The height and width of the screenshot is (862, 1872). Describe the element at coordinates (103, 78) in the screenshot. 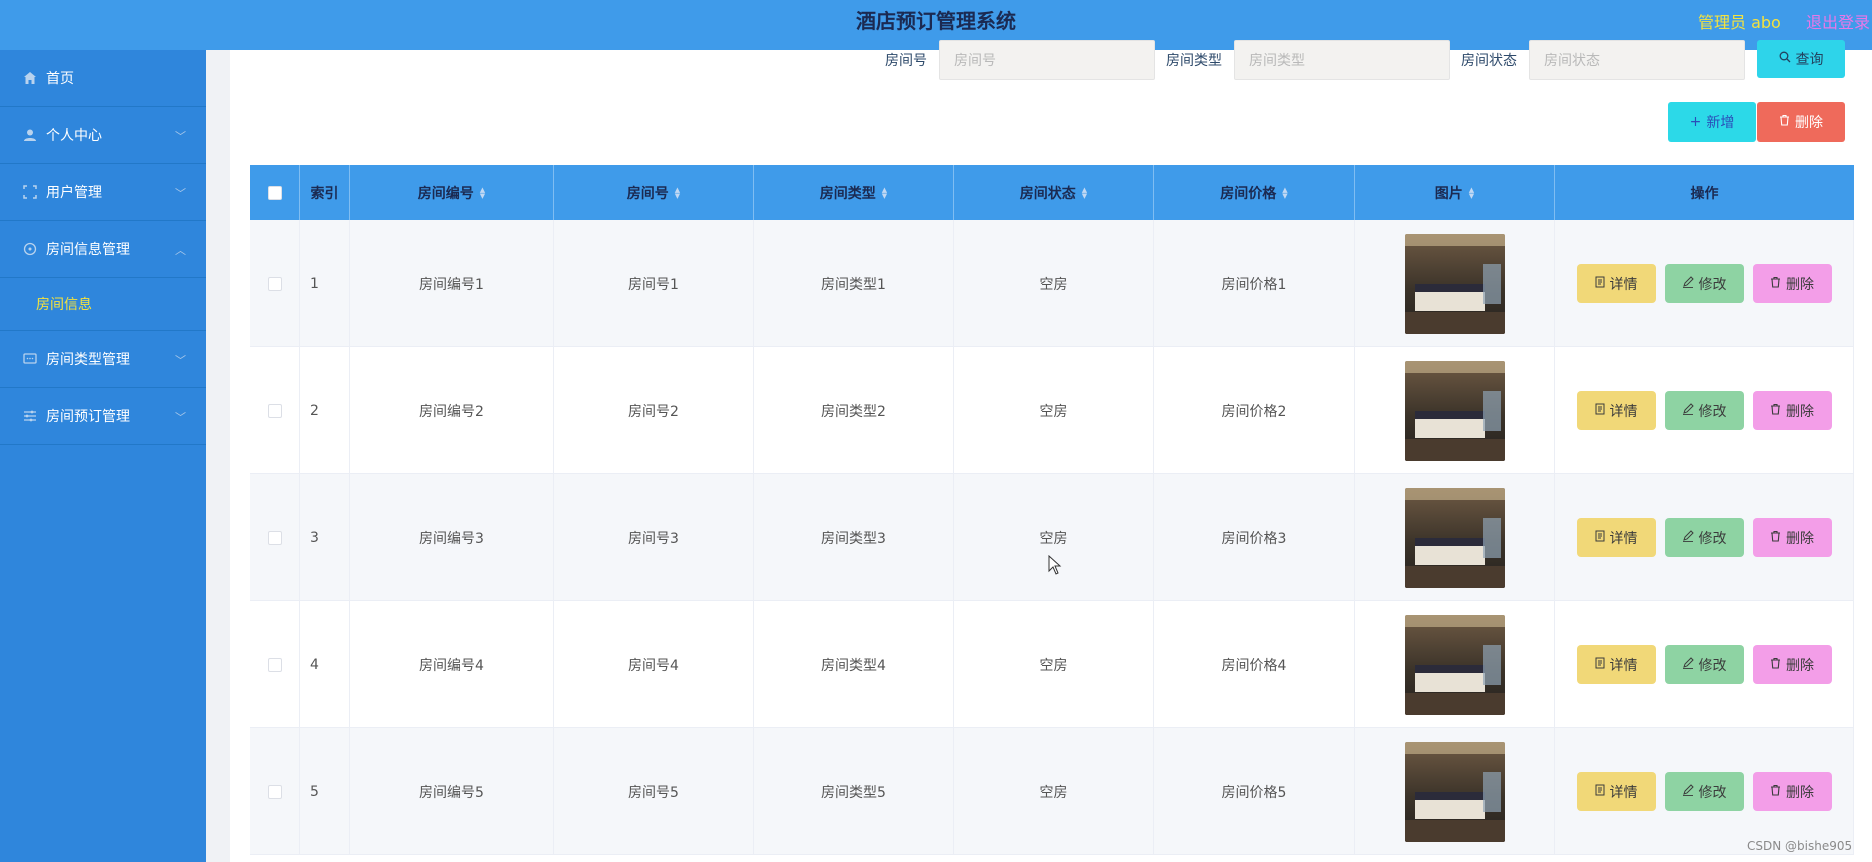

I see `sidebar-item-home: 首页` at that location.